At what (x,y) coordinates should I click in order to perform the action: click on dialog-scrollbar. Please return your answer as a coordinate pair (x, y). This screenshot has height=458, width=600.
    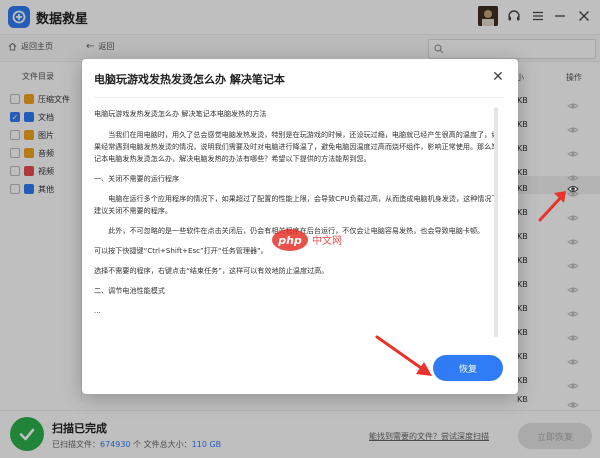
    Looking at the image, I should click on (496, 222).